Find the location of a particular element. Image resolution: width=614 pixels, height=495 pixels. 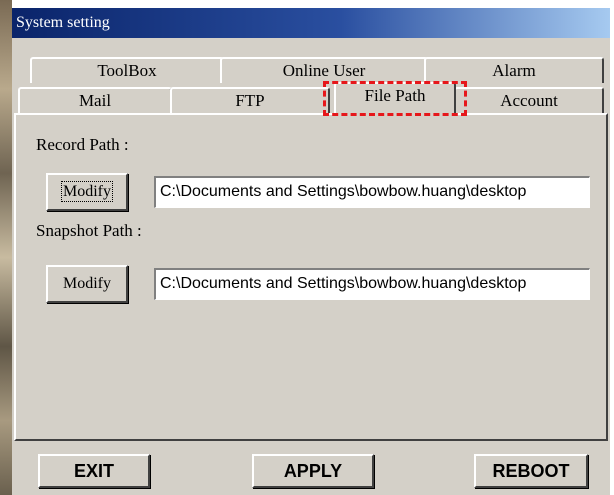

tab-mail-label: Mail is located at coordinates (95, 100).